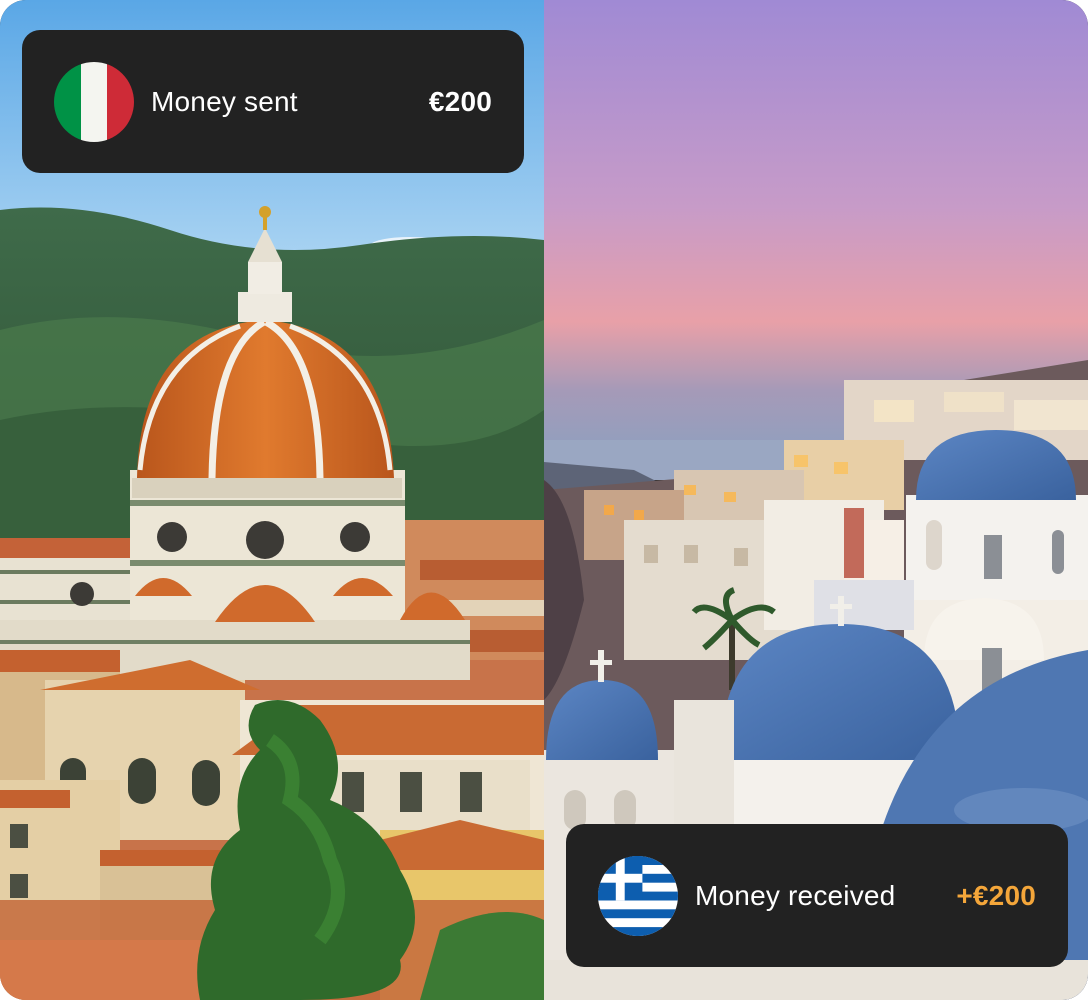 This screenshot has width=1088, height=1000. What do you see at coordinates (996, 895) in the screenshot?
I see `money-received-amount: +€200` at bounding box center [996, 895].